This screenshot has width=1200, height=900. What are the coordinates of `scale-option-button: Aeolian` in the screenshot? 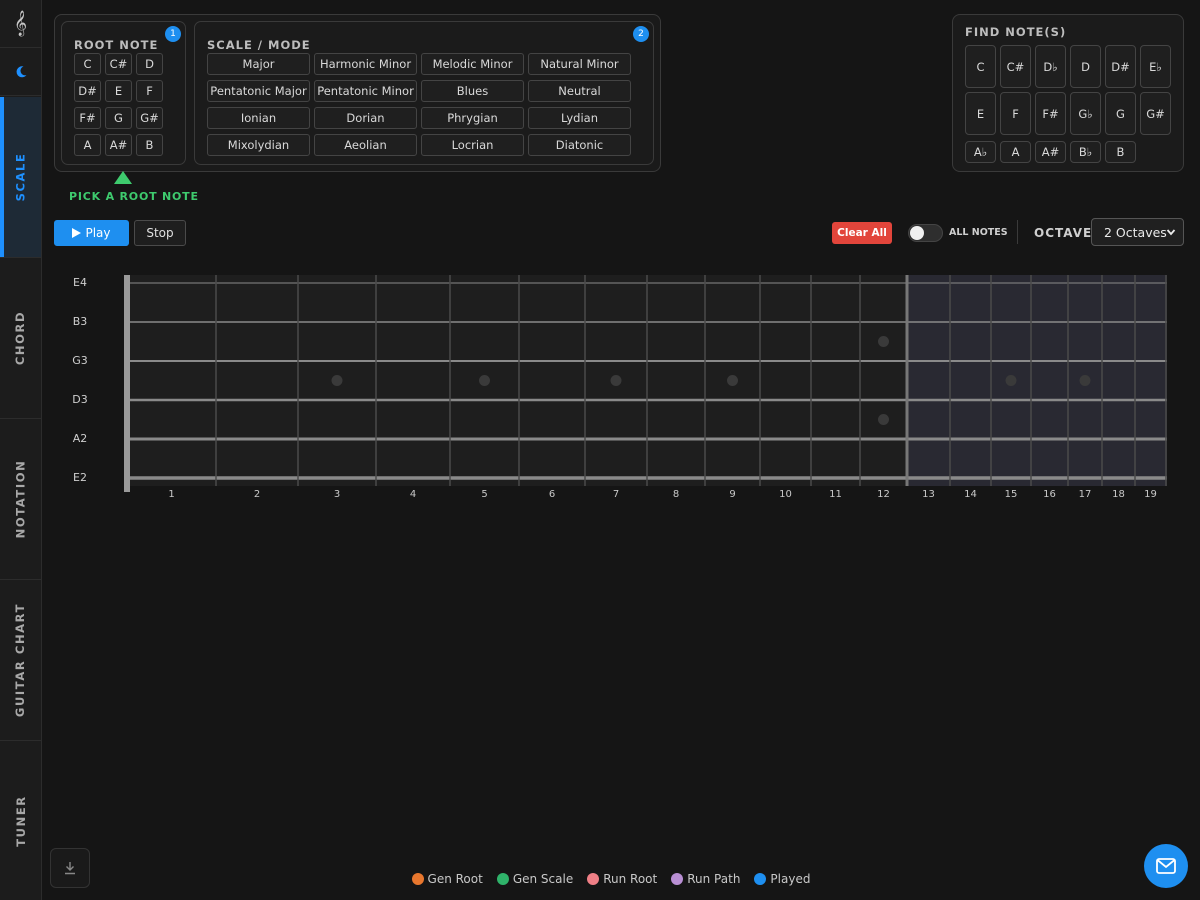 It's located at (365, 145).